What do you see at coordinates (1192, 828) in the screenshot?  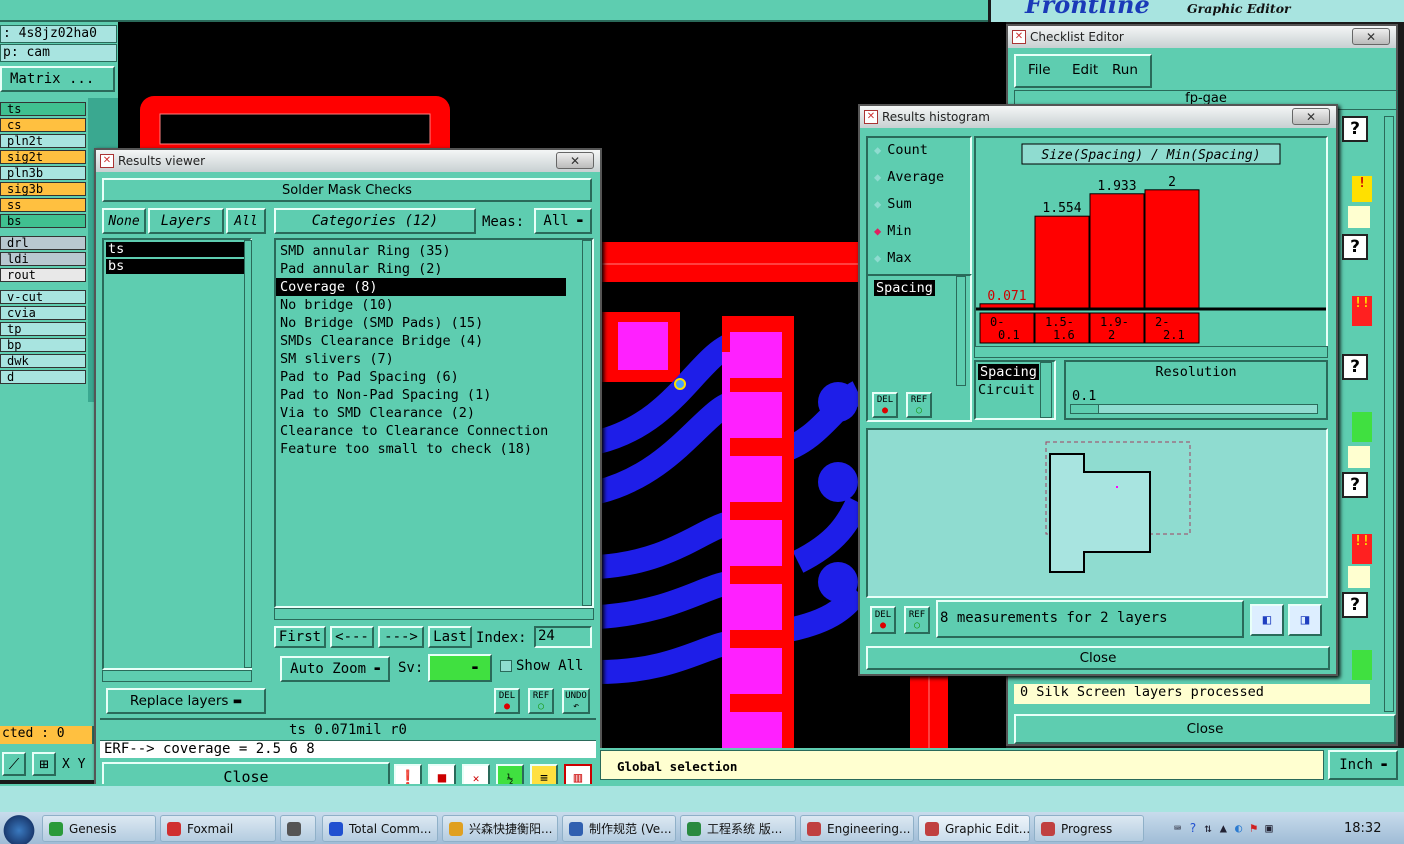 I see `help-tray-icon: ?` at bounding box center [1192, 828].